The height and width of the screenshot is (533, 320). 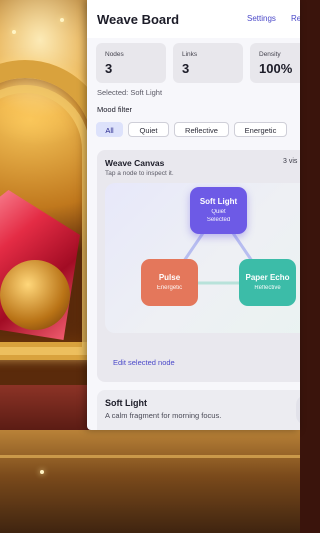 I want to click on node-title: Soft Light, so click(x=218, y=201).